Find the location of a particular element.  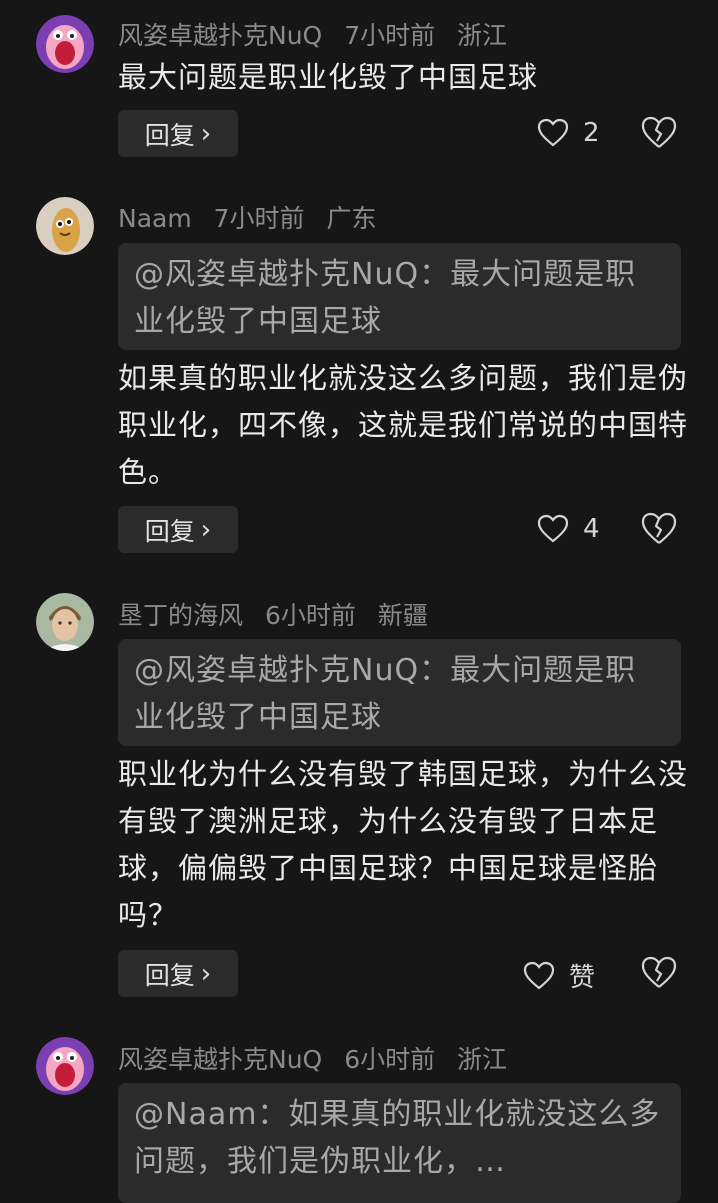

location: 新疆 is located at coordinates (402, 615).